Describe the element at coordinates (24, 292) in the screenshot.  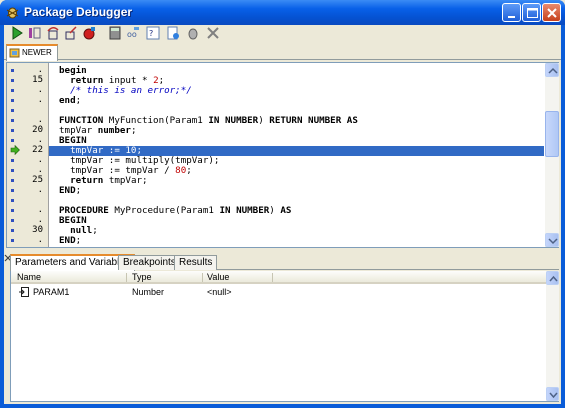
I see `parameter-in-icon` at that location.